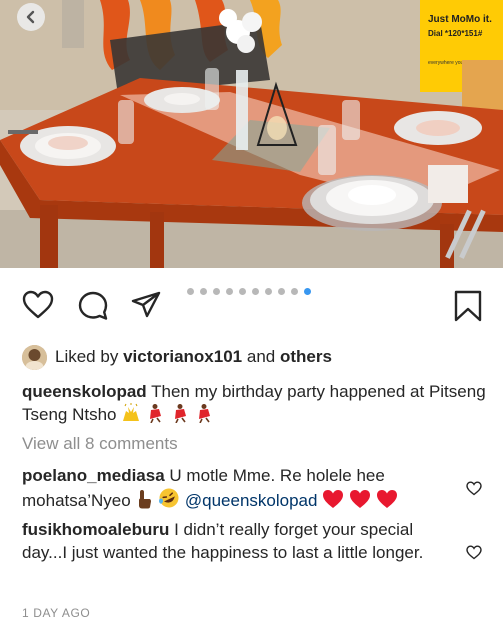 The image size is (503, 640). Describe the element at coordinates (56, 613) in the screenshot. I see `post-timestamp: 1 DAY AGO` at that location.